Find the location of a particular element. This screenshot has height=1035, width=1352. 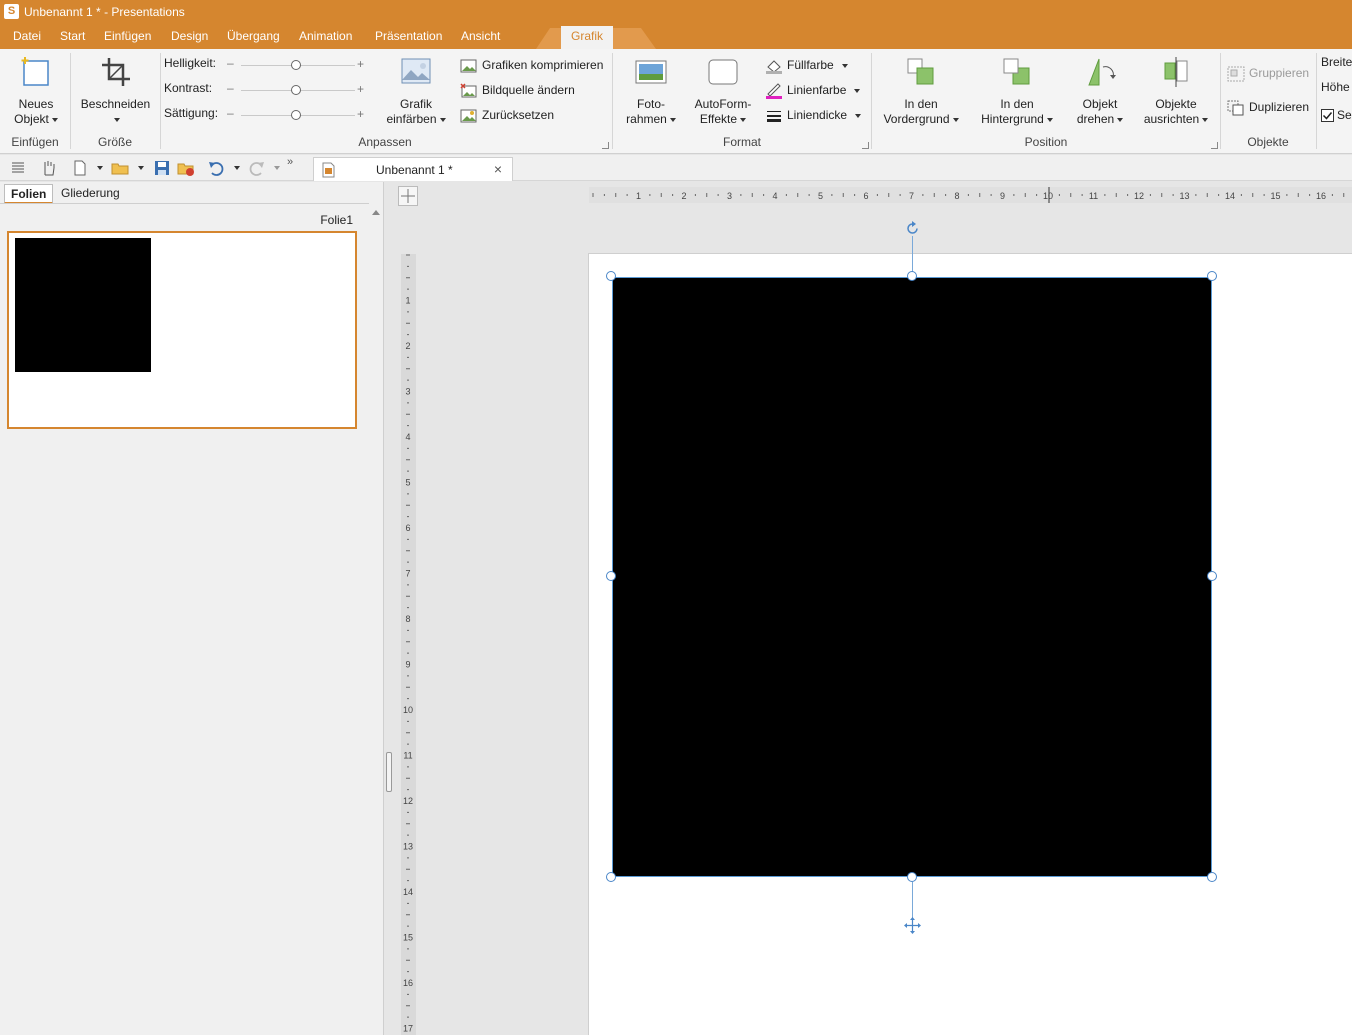

send-to-back-icon is located at coordinates (1016, 71).